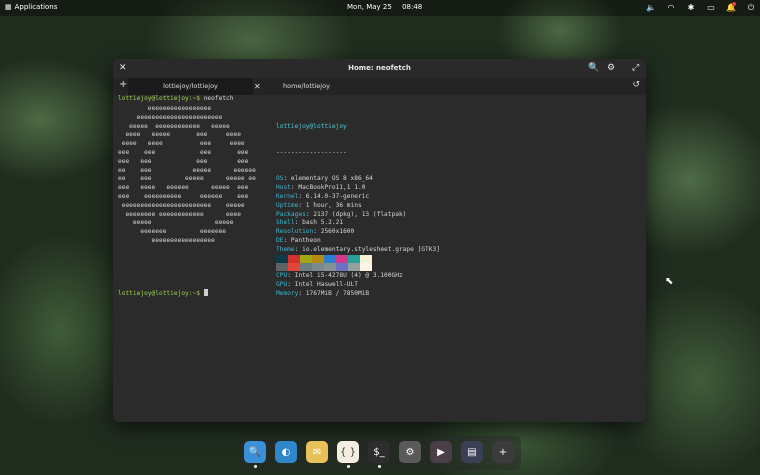 This screenshot has width=760, height=475. I want to click on terminal-icon: $_, so click(379, 452).